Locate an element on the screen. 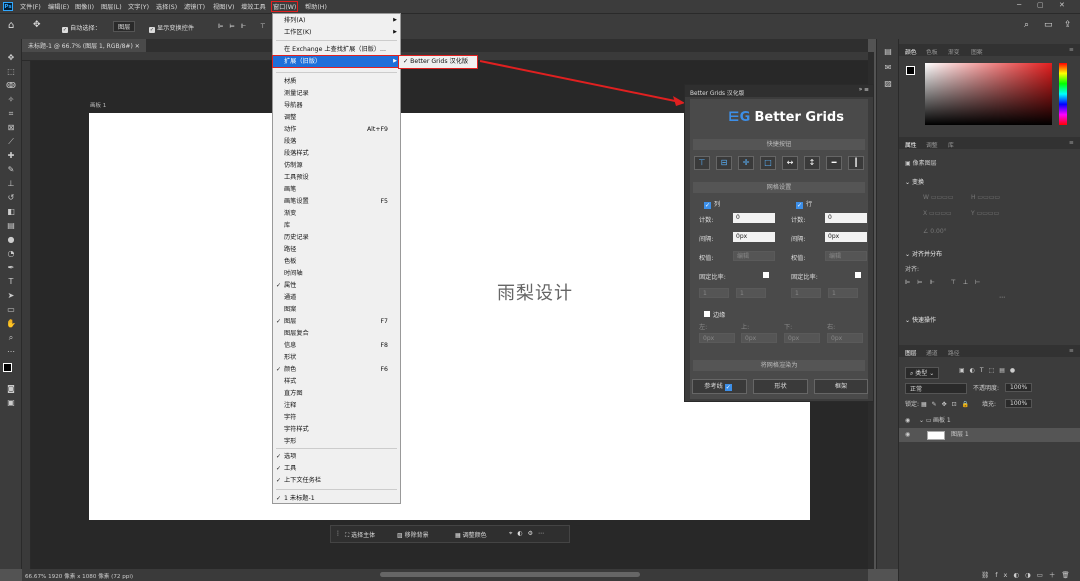 This screenshot has width=1080, height=581. tab-libraries: 库 is located at coordinates (951, 144).